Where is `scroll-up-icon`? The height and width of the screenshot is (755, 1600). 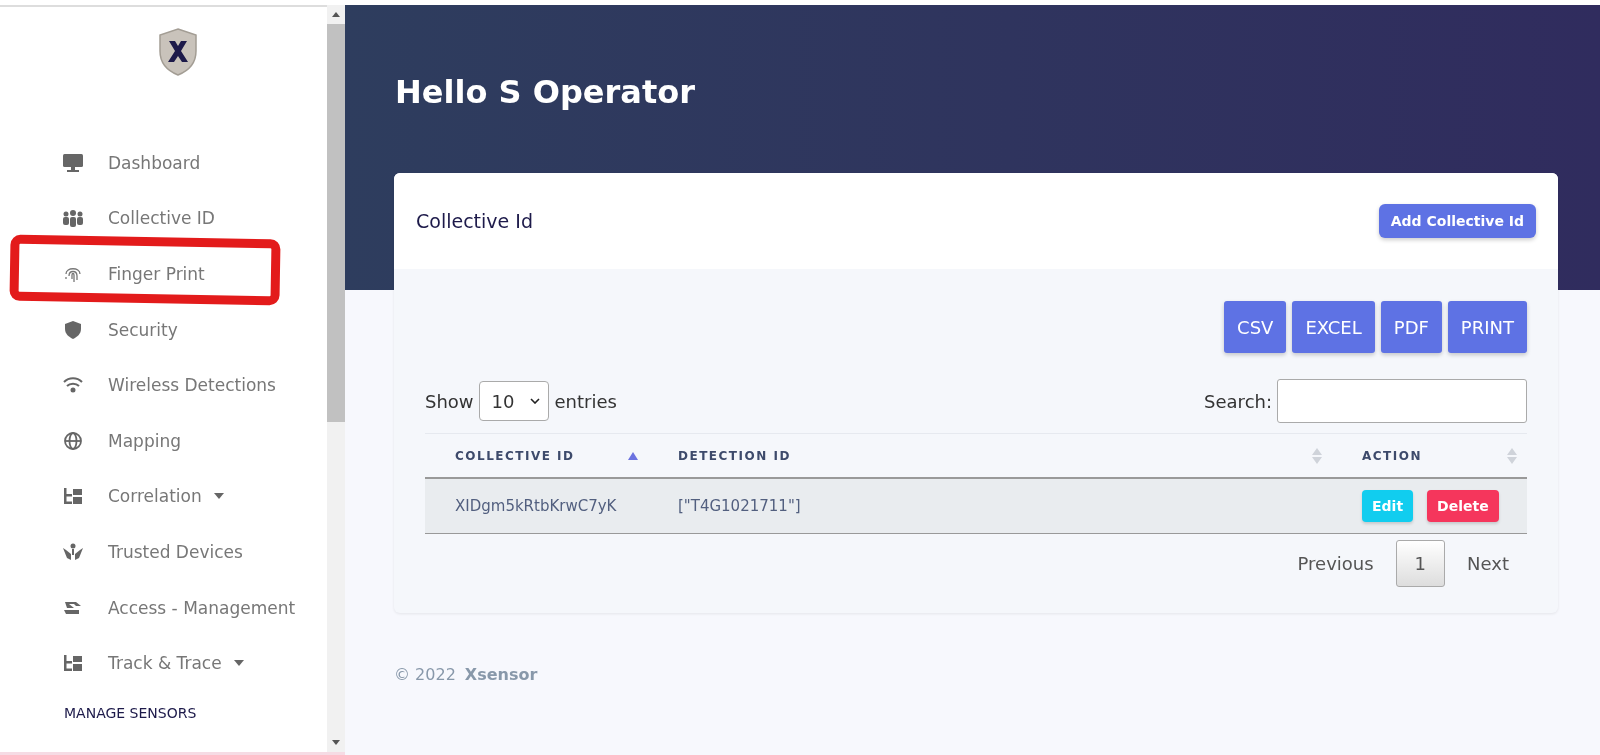
scroll-up-icon is located at coordinates (336, 14).